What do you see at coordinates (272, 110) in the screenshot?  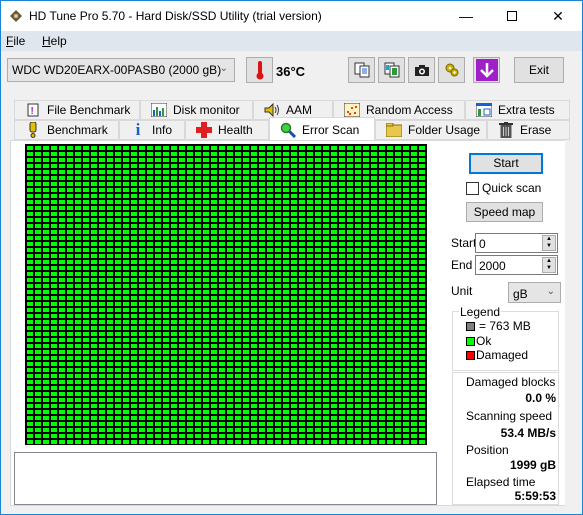 I see `speaker-icon` at bounding box center [272, 110].